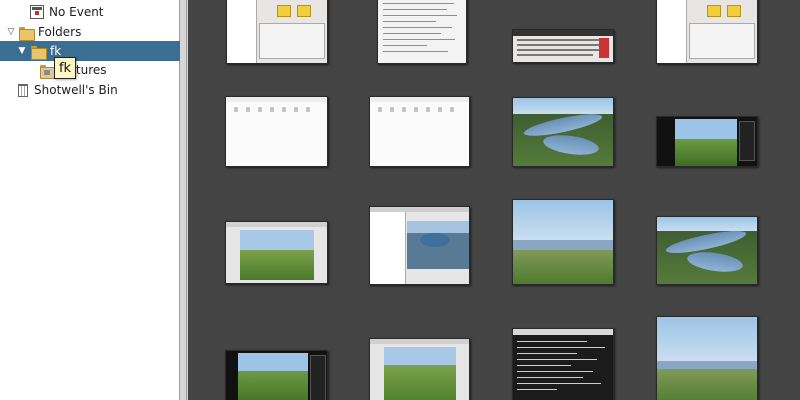  Describe the element at coordinates (90, 32) in the screenshot. I see `sidebar-item-folders: ▽ Folders` at that location.